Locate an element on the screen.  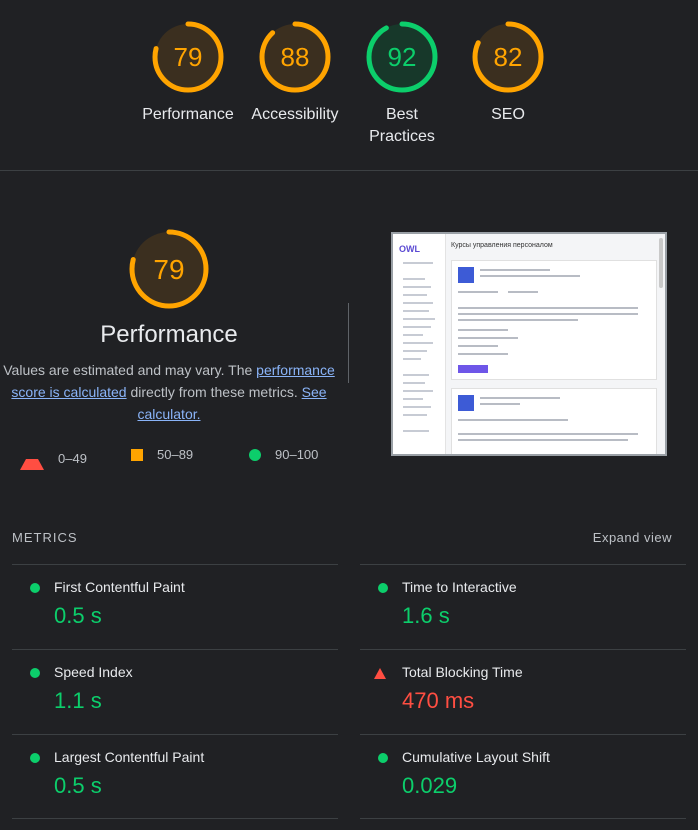
metric-first-contentful-paint: First Contentful Paint 0.5 s is located at coordinates (175, 607).